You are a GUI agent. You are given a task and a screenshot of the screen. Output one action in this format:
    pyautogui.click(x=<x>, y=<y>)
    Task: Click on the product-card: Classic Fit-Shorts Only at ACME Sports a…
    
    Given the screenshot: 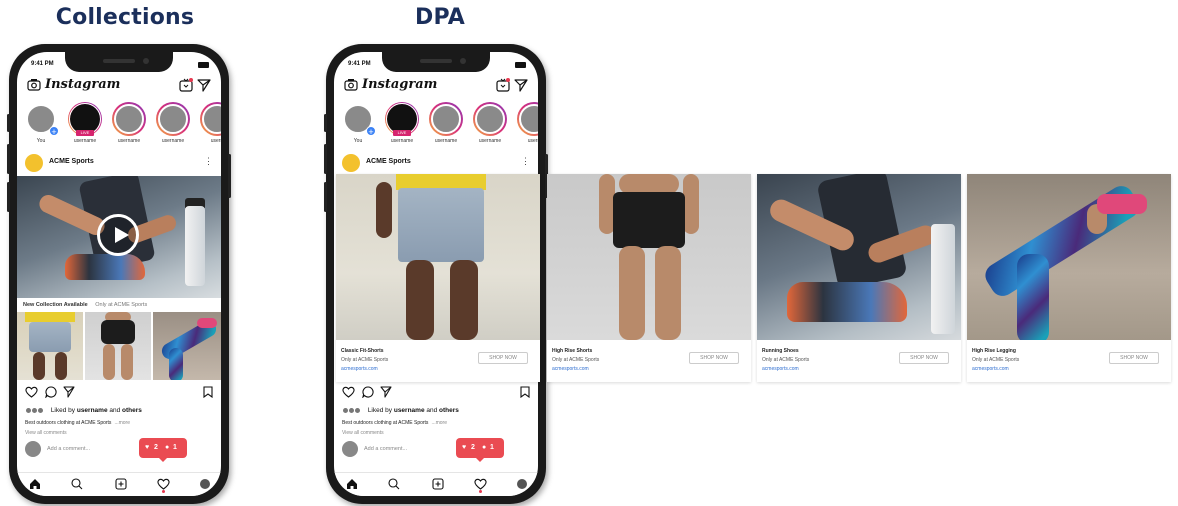 What is the action you would take?
    pyautogui.click(x=438, y=278)
    